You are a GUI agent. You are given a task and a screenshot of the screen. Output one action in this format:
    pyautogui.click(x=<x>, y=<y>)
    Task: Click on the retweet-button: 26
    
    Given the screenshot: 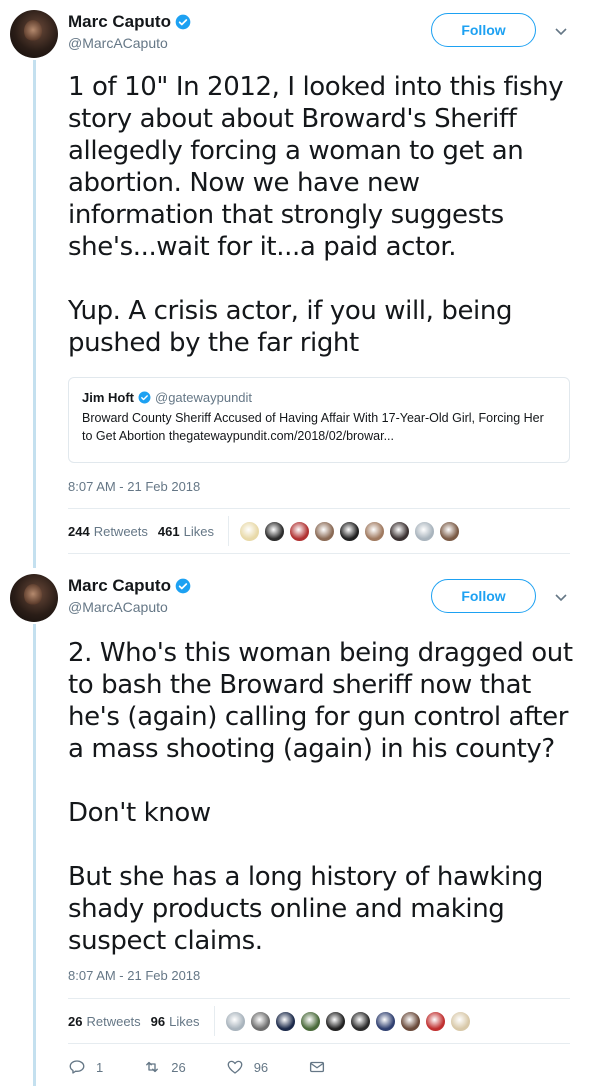 What is the action you would take?
    pyautogui.click(x=164, y=1067)
    